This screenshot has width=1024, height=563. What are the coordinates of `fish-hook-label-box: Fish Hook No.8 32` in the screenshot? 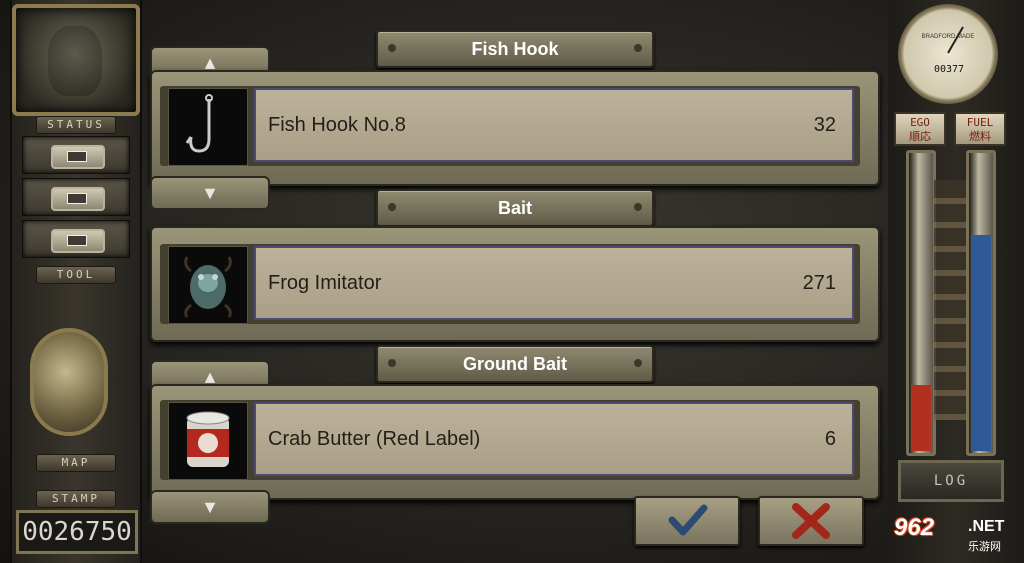 It's located at (554, 125).